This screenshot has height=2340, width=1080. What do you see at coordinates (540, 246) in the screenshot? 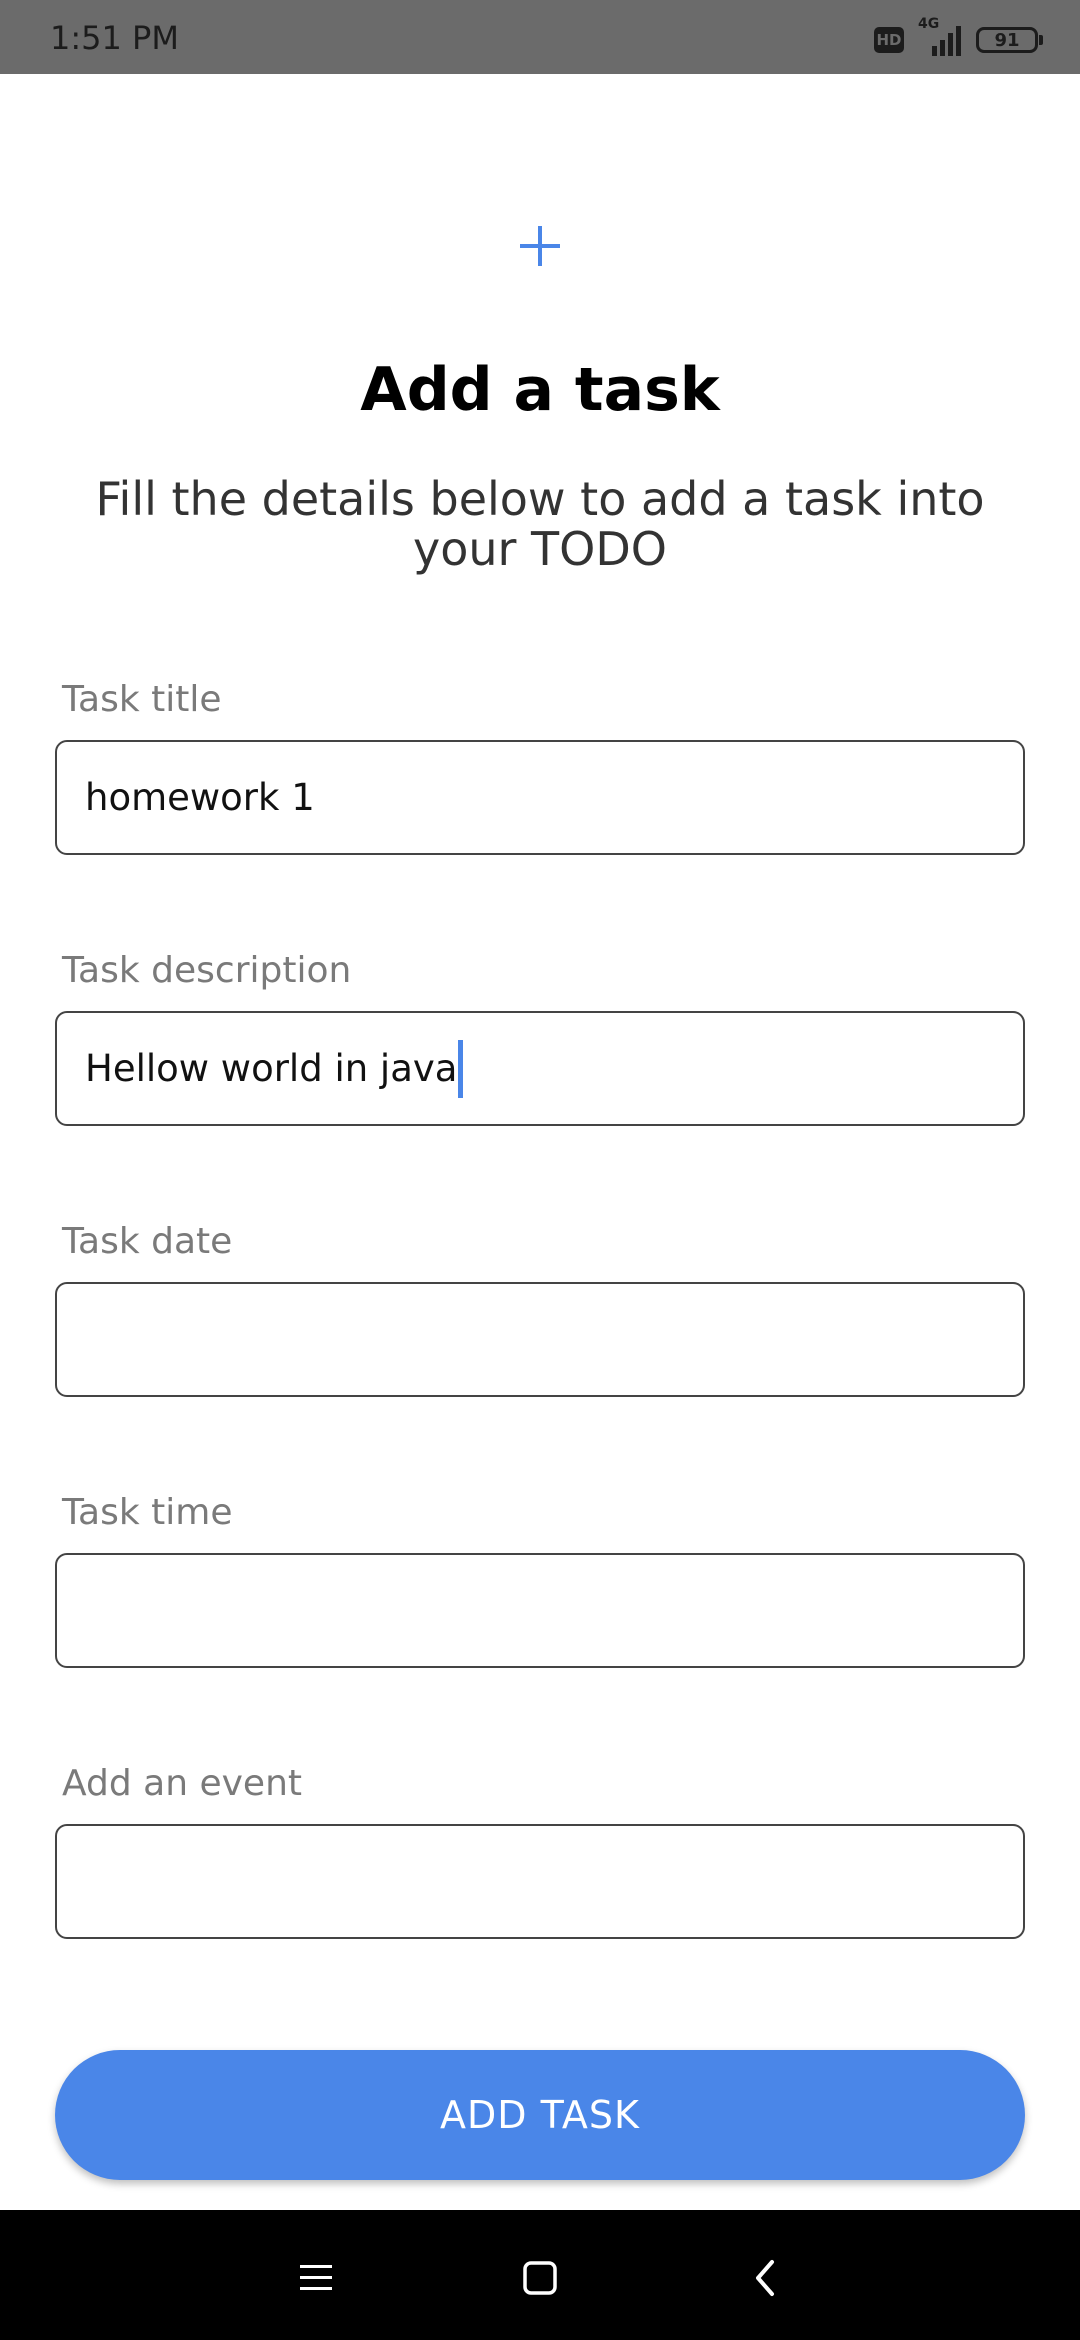
I see `plus-icon` at bounding box center [540, 246].